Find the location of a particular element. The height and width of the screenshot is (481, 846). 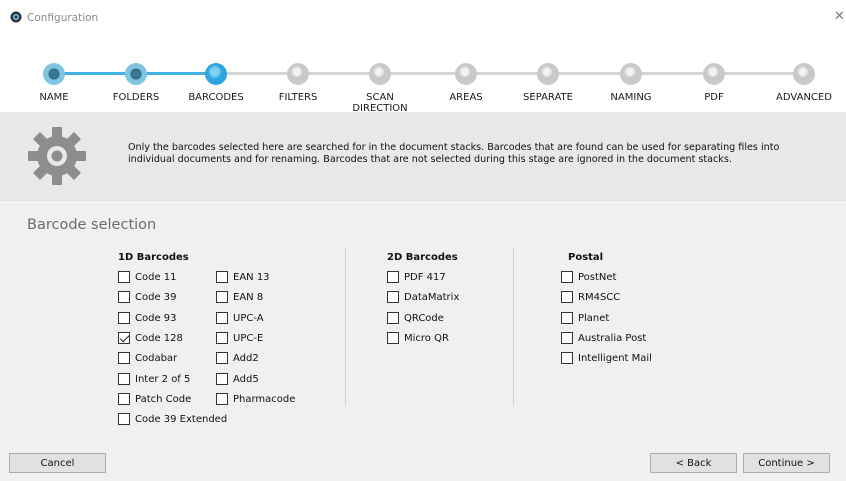

group-title-1d: 1D Barcodes is located at coordinates (153, 257).